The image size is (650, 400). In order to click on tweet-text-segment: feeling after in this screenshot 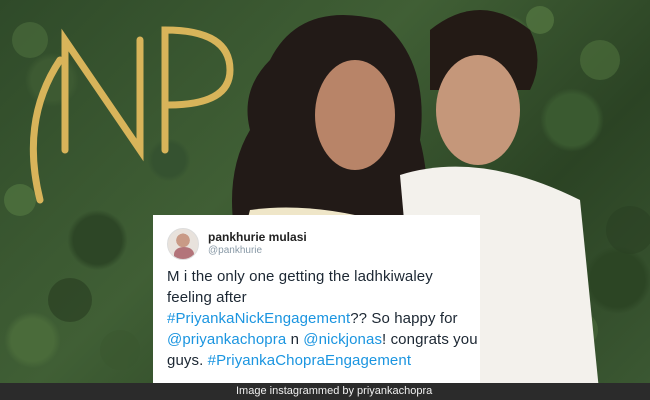, I will do `click(207, 297)`.